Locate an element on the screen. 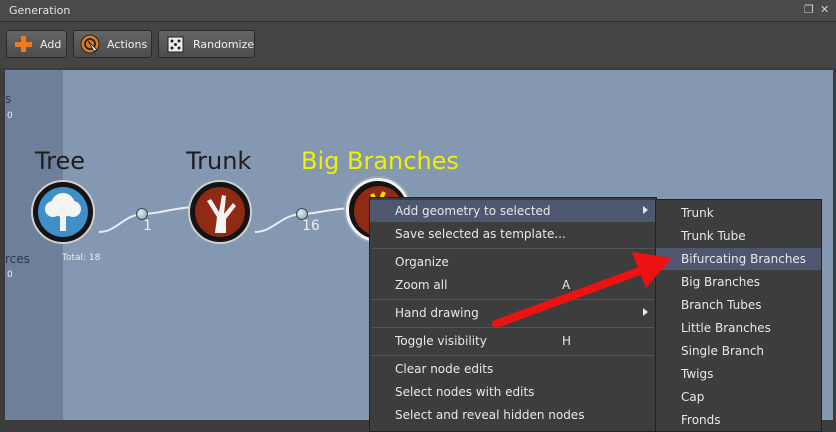  menu-item-label: Hand drawing is located at coordinates (437, 313).